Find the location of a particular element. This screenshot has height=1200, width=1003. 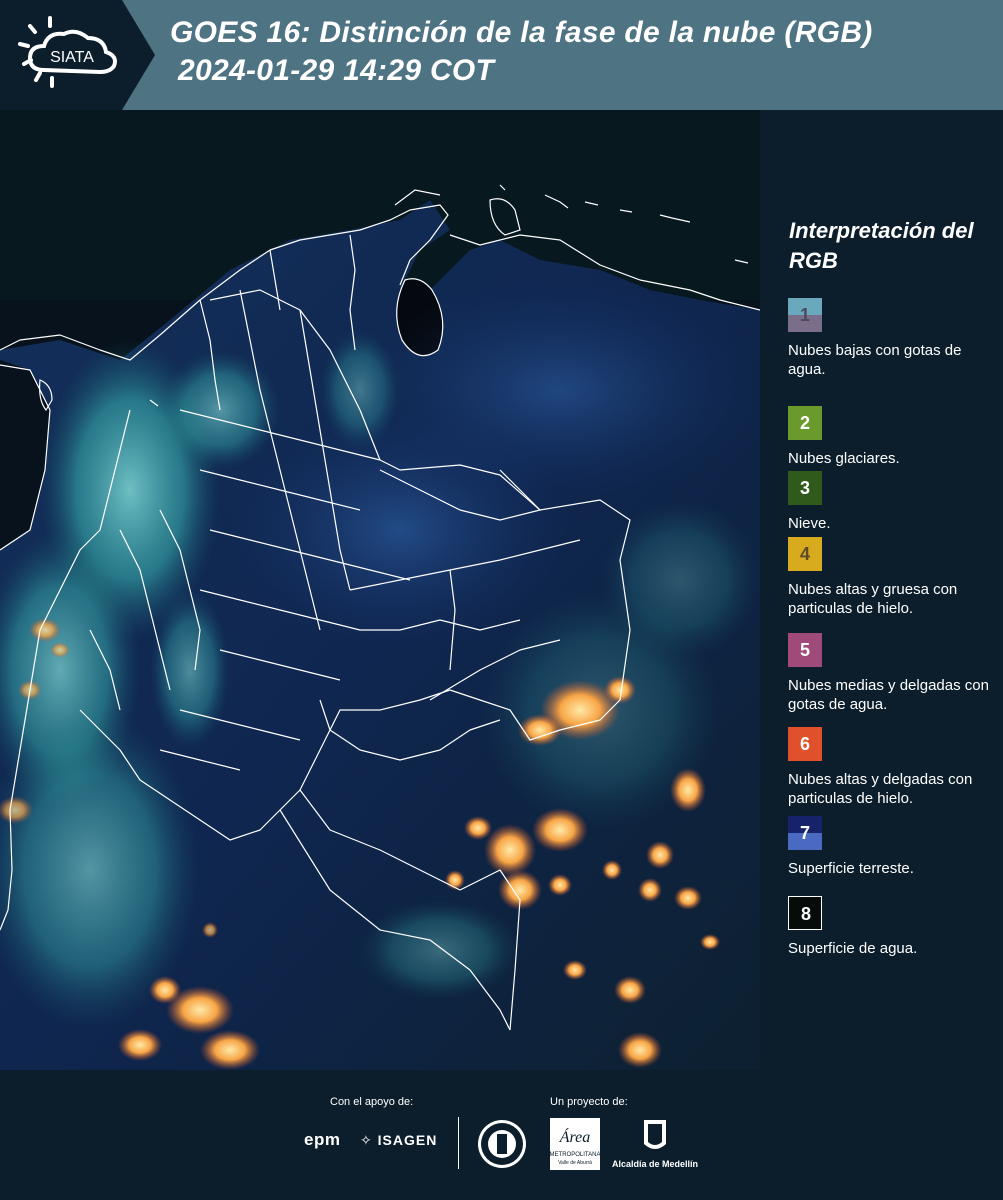

siata-logo-text: SIATA is located at coordinates (72, 57).